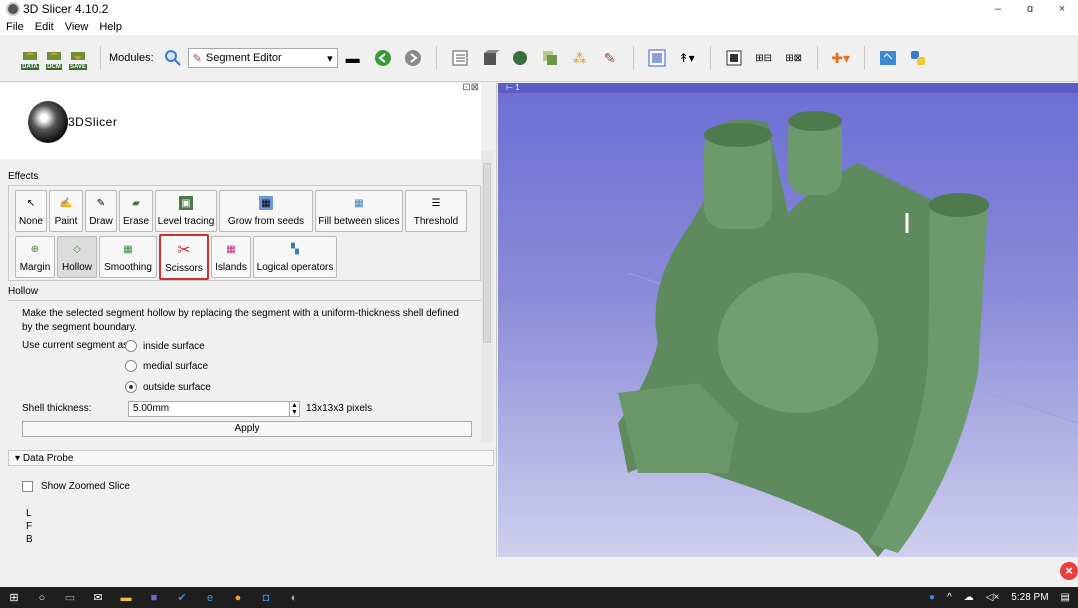 This screenshot has width=1078, height=608. What do you see at coordinates (66, 211) in the screenshot?
I see `effect-paint-button: ✍ Paint` at bounding box center [66, 211].